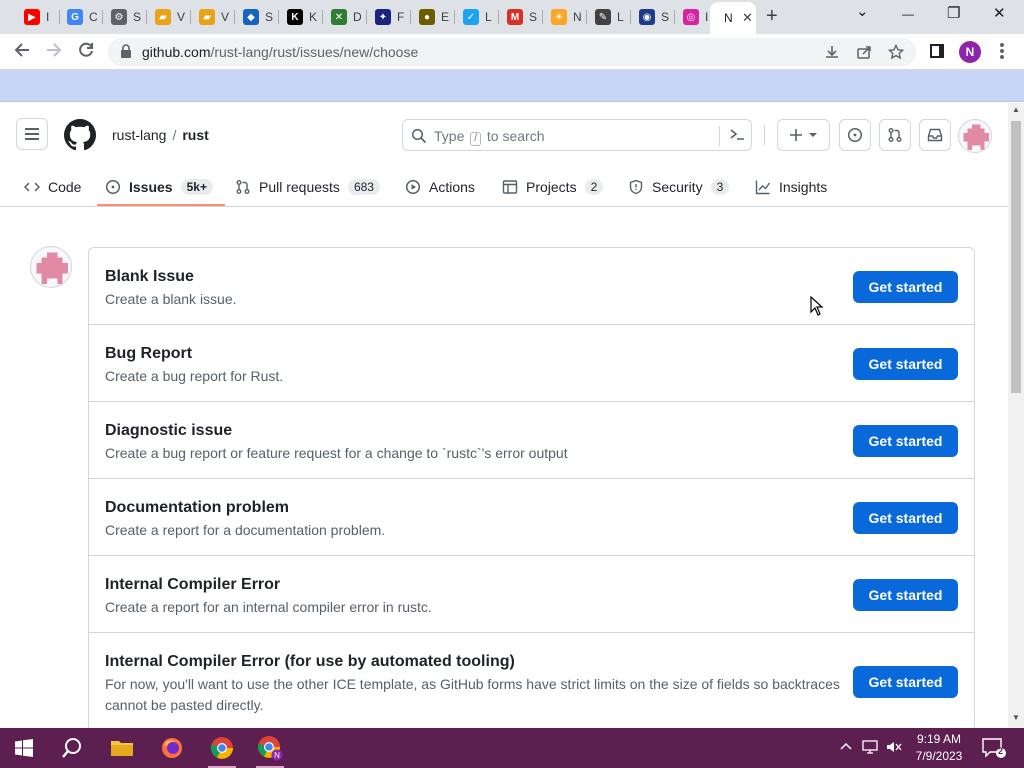  Describe the element at coordinates (22, 52) in the screenshot. I see `back-button` at that location.